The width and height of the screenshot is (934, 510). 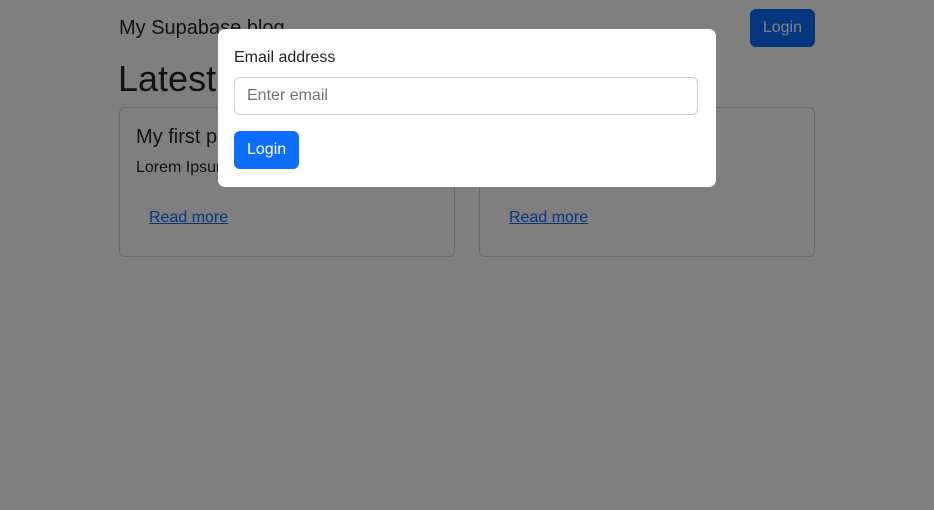 What do you see at coordinates (466, 96) in the screenshot?
I see `email-field` at bounding box center [466, 96].